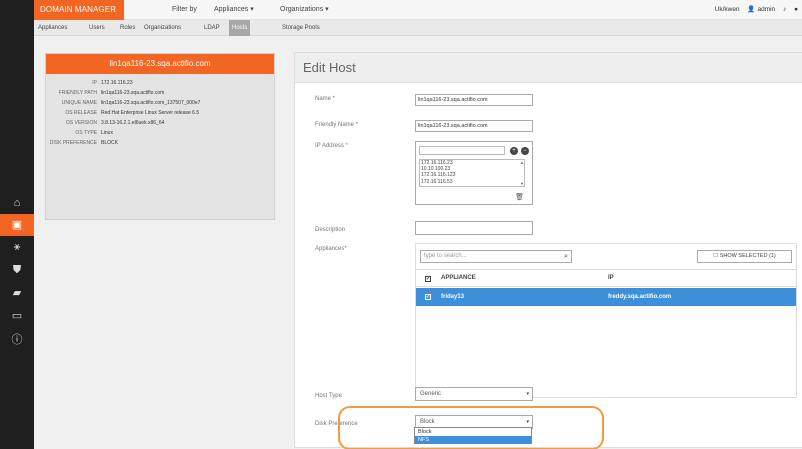  What do you see at coordinates (79, 103) in the screenshot?
I see `row-key: UNIQUE NAME` at bounding box center [79, 103].